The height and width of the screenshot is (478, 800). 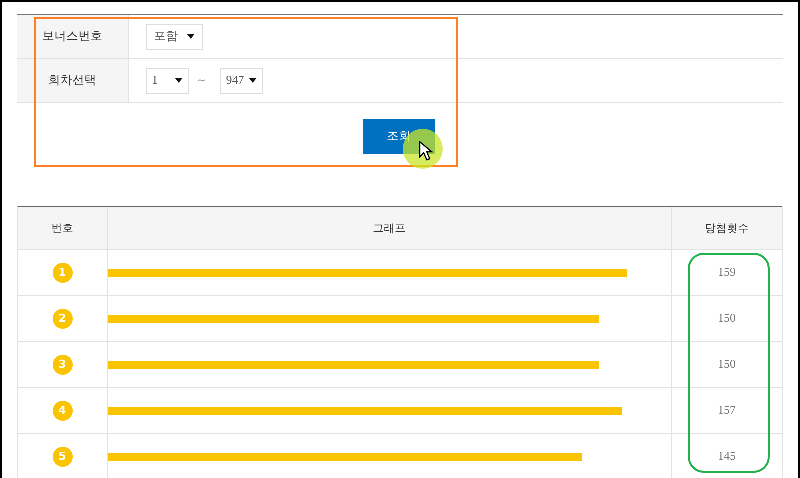 I want to click on bonus-select: 포함, so click(x=174, y=37).